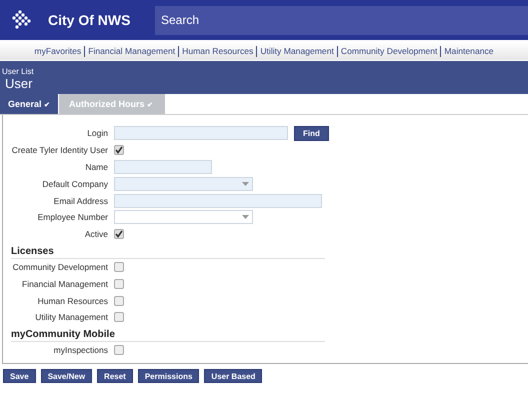 This screenshot has width=528, height=403. I want to click on find-button: Find, so click(311, 133).